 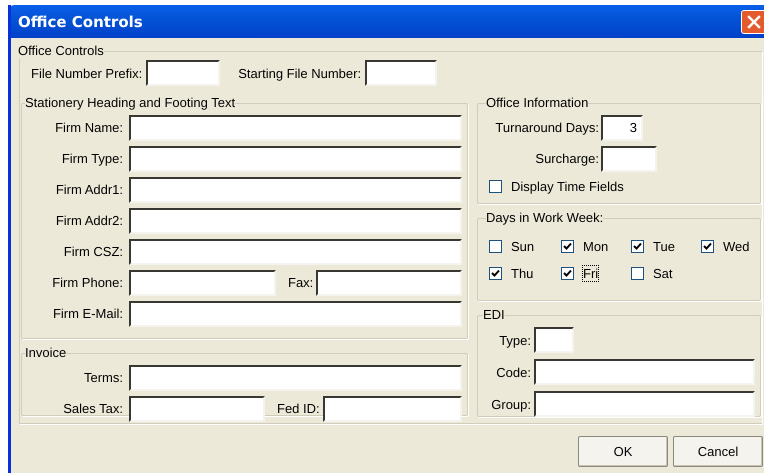 I want to click on field-label: Firm Type:, so click(x=91, y=158).